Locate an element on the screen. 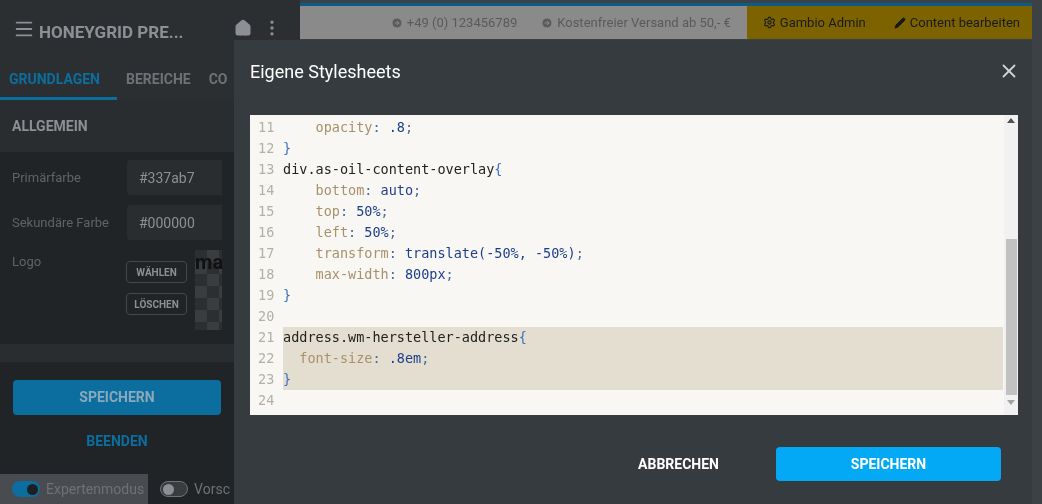 The width and height of the screenshot is (1042, 504). line-number: 20 is located at coordinates (266, 316).